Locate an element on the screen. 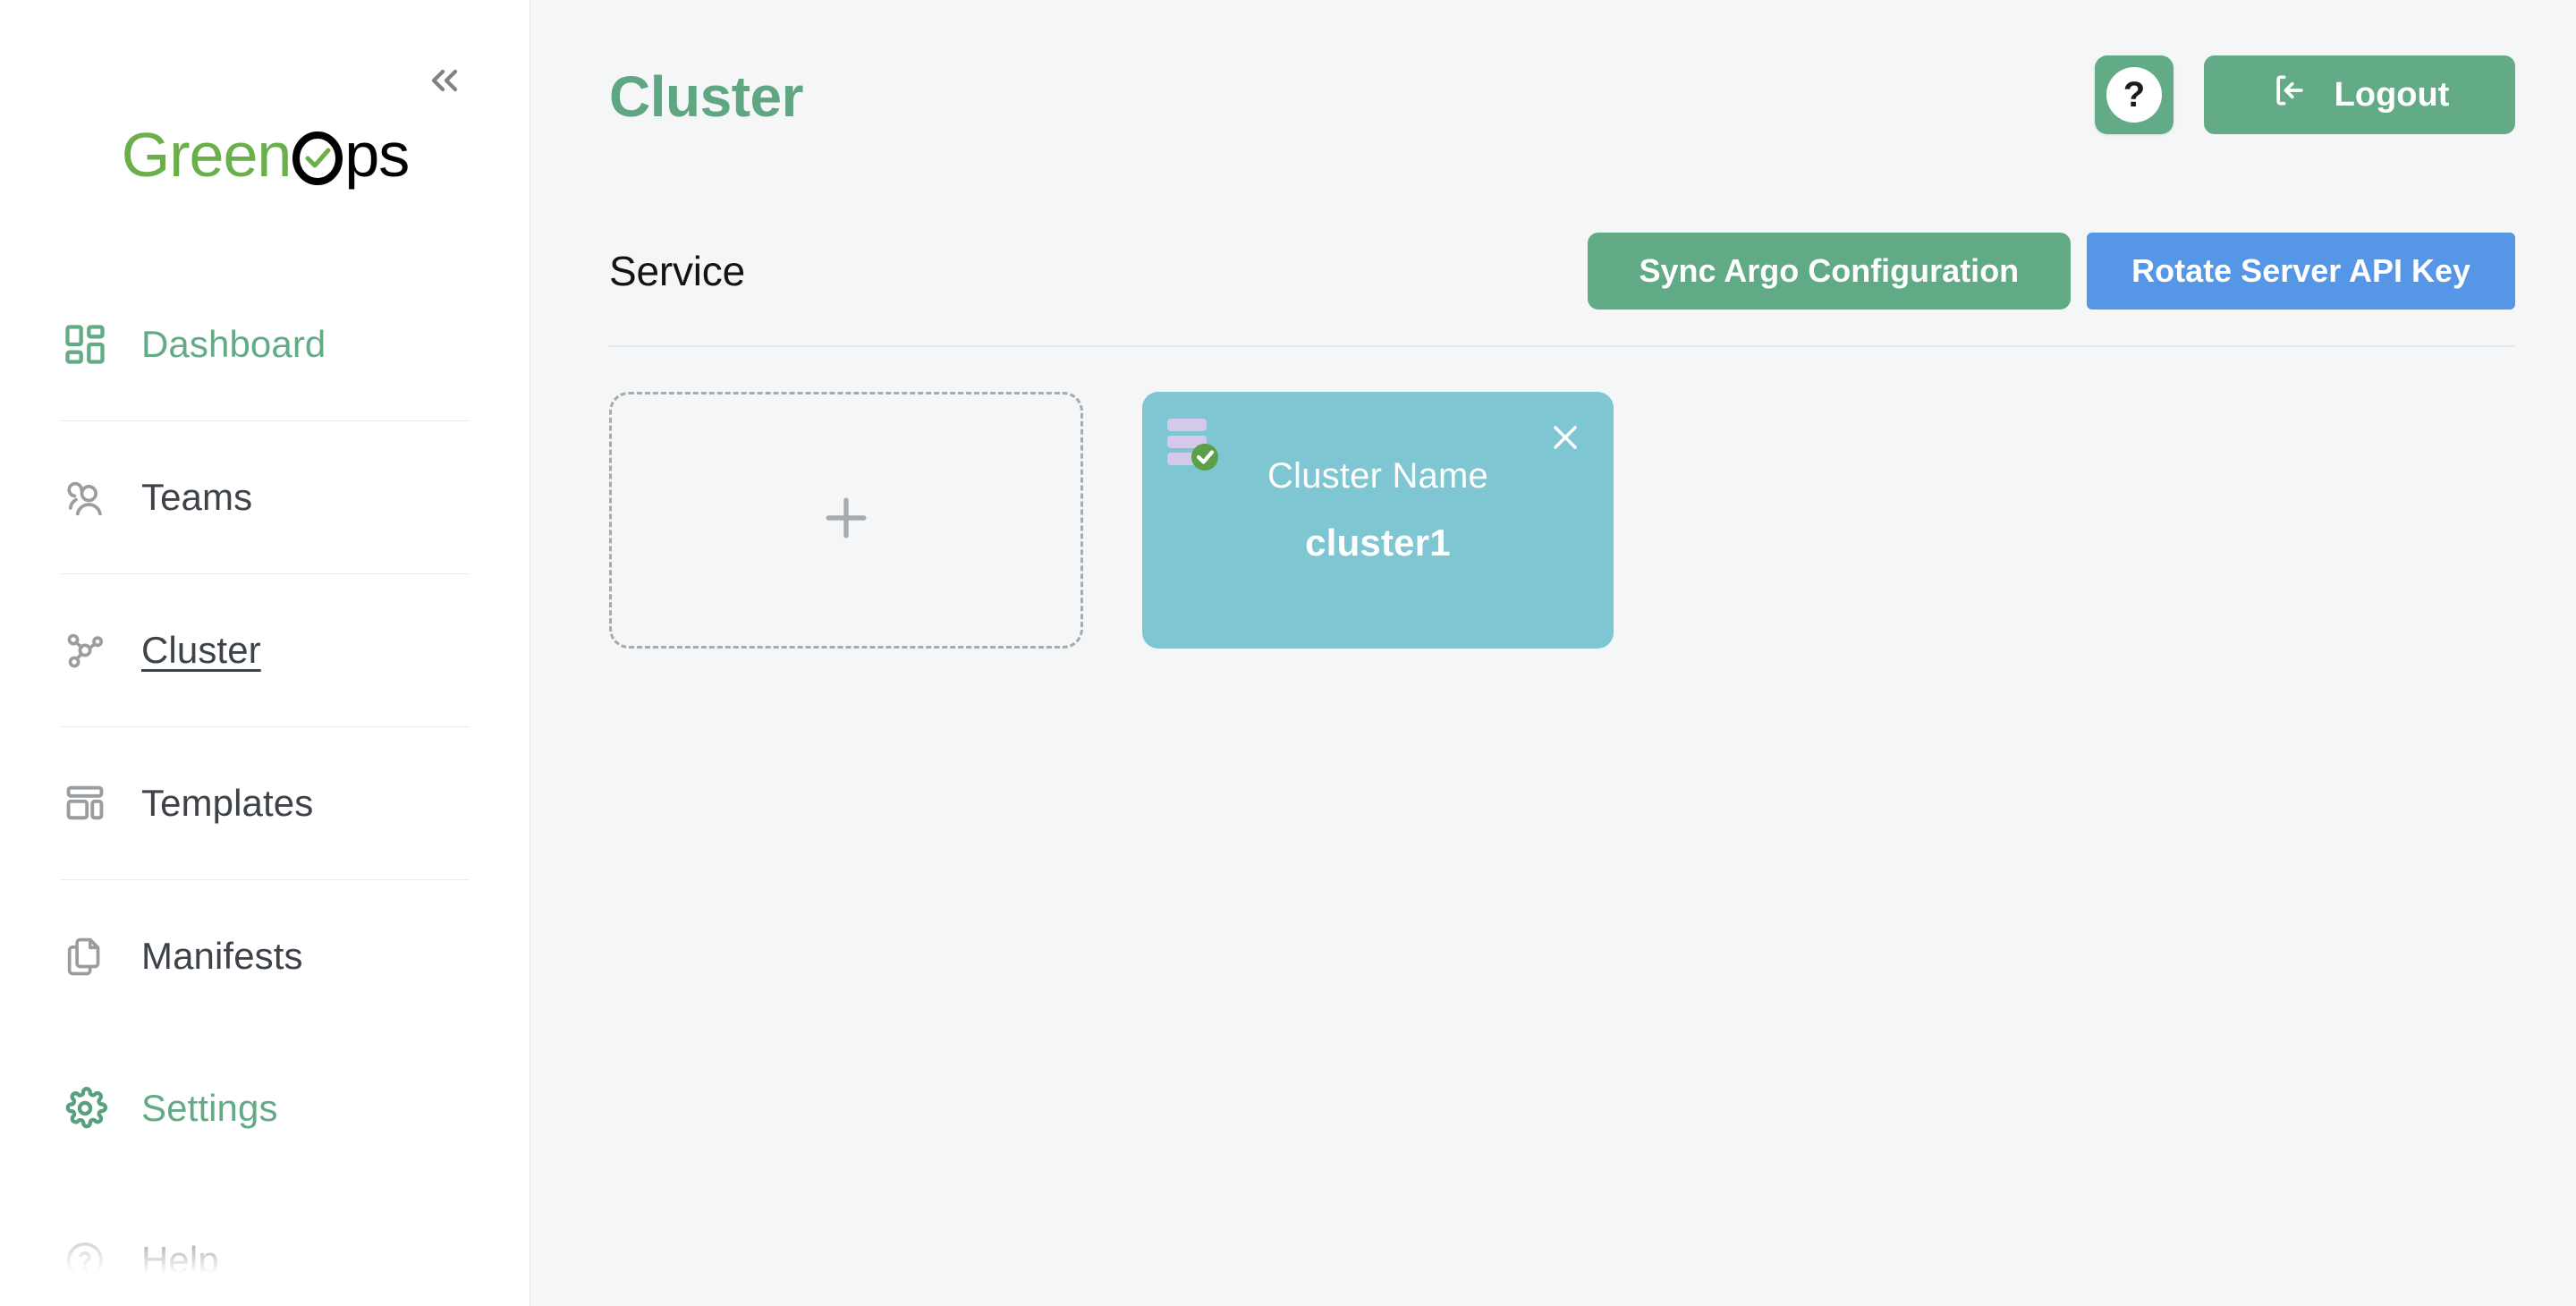  sidebar-item-dashboard: Dashboard is located at coordinates (265, 344).